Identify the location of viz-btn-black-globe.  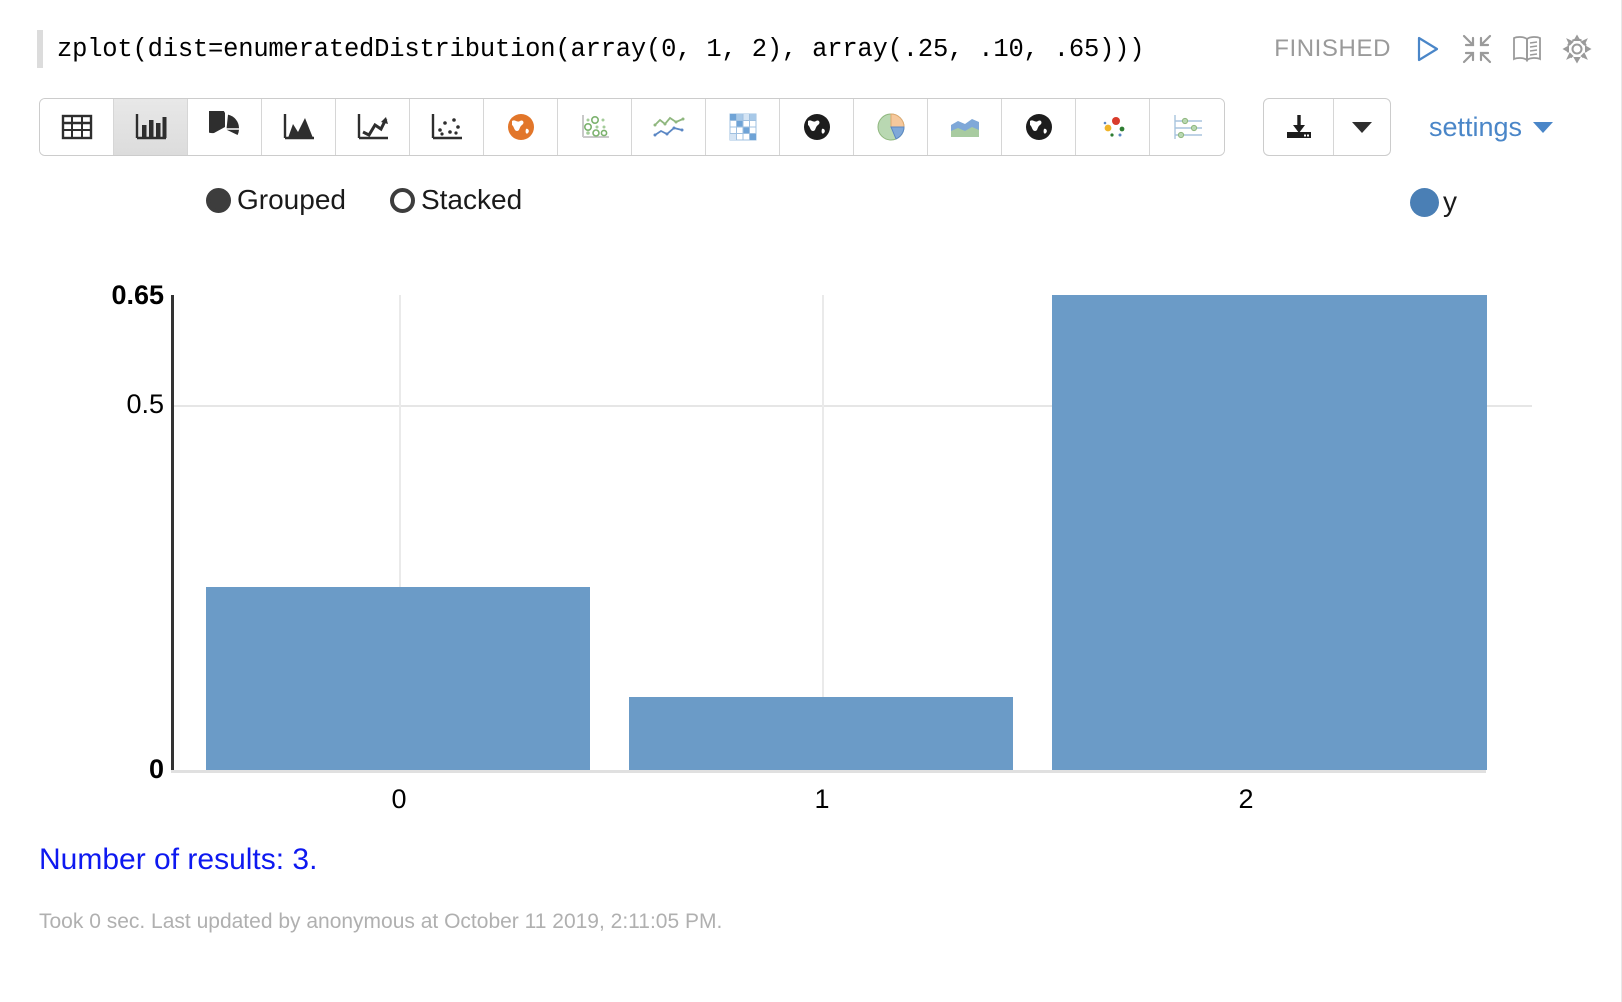
(817, 127).